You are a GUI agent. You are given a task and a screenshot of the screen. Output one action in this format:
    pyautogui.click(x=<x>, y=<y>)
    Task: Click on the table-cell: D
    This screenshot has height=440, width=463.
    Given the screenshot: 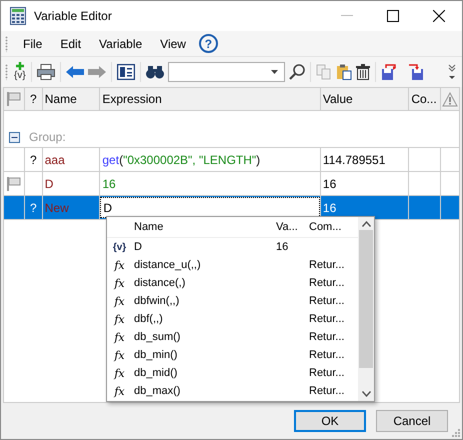 What is the action you would take?
    pyautogui.click(x=49, y=183)
    